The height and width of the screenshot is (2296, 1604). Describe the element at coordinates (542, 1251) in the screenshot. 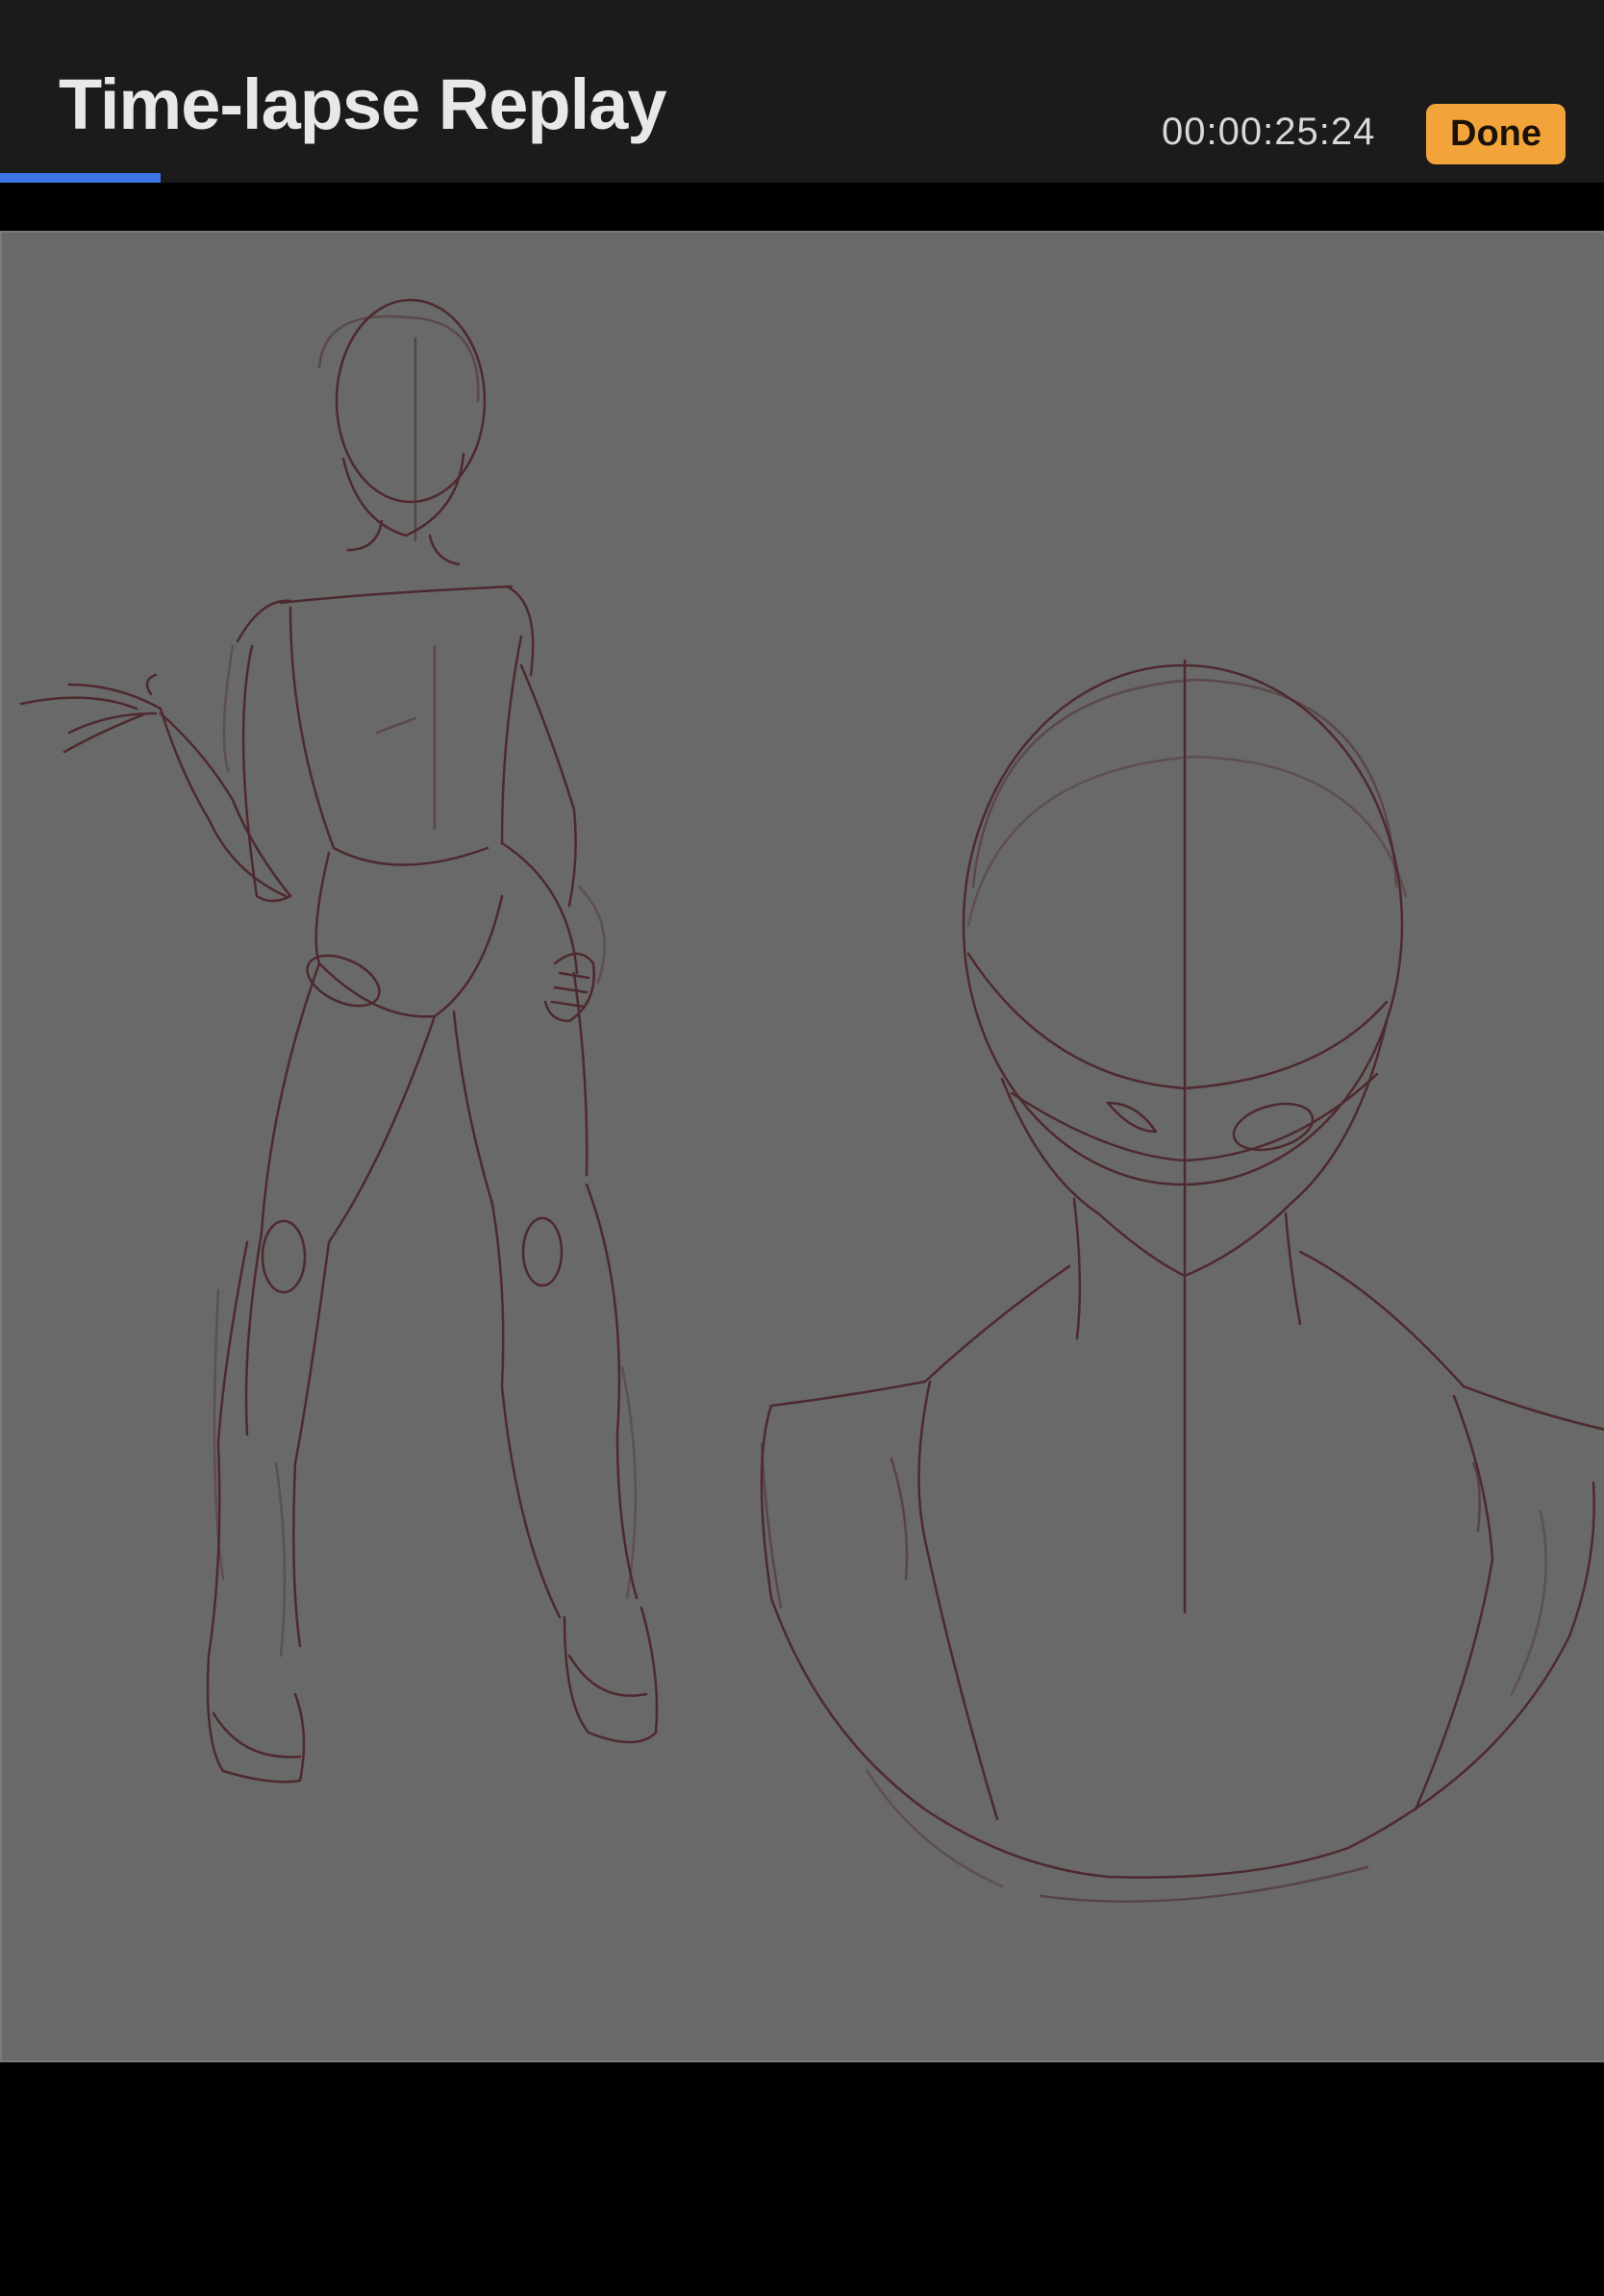

I see `figure-right-knee` at that location.